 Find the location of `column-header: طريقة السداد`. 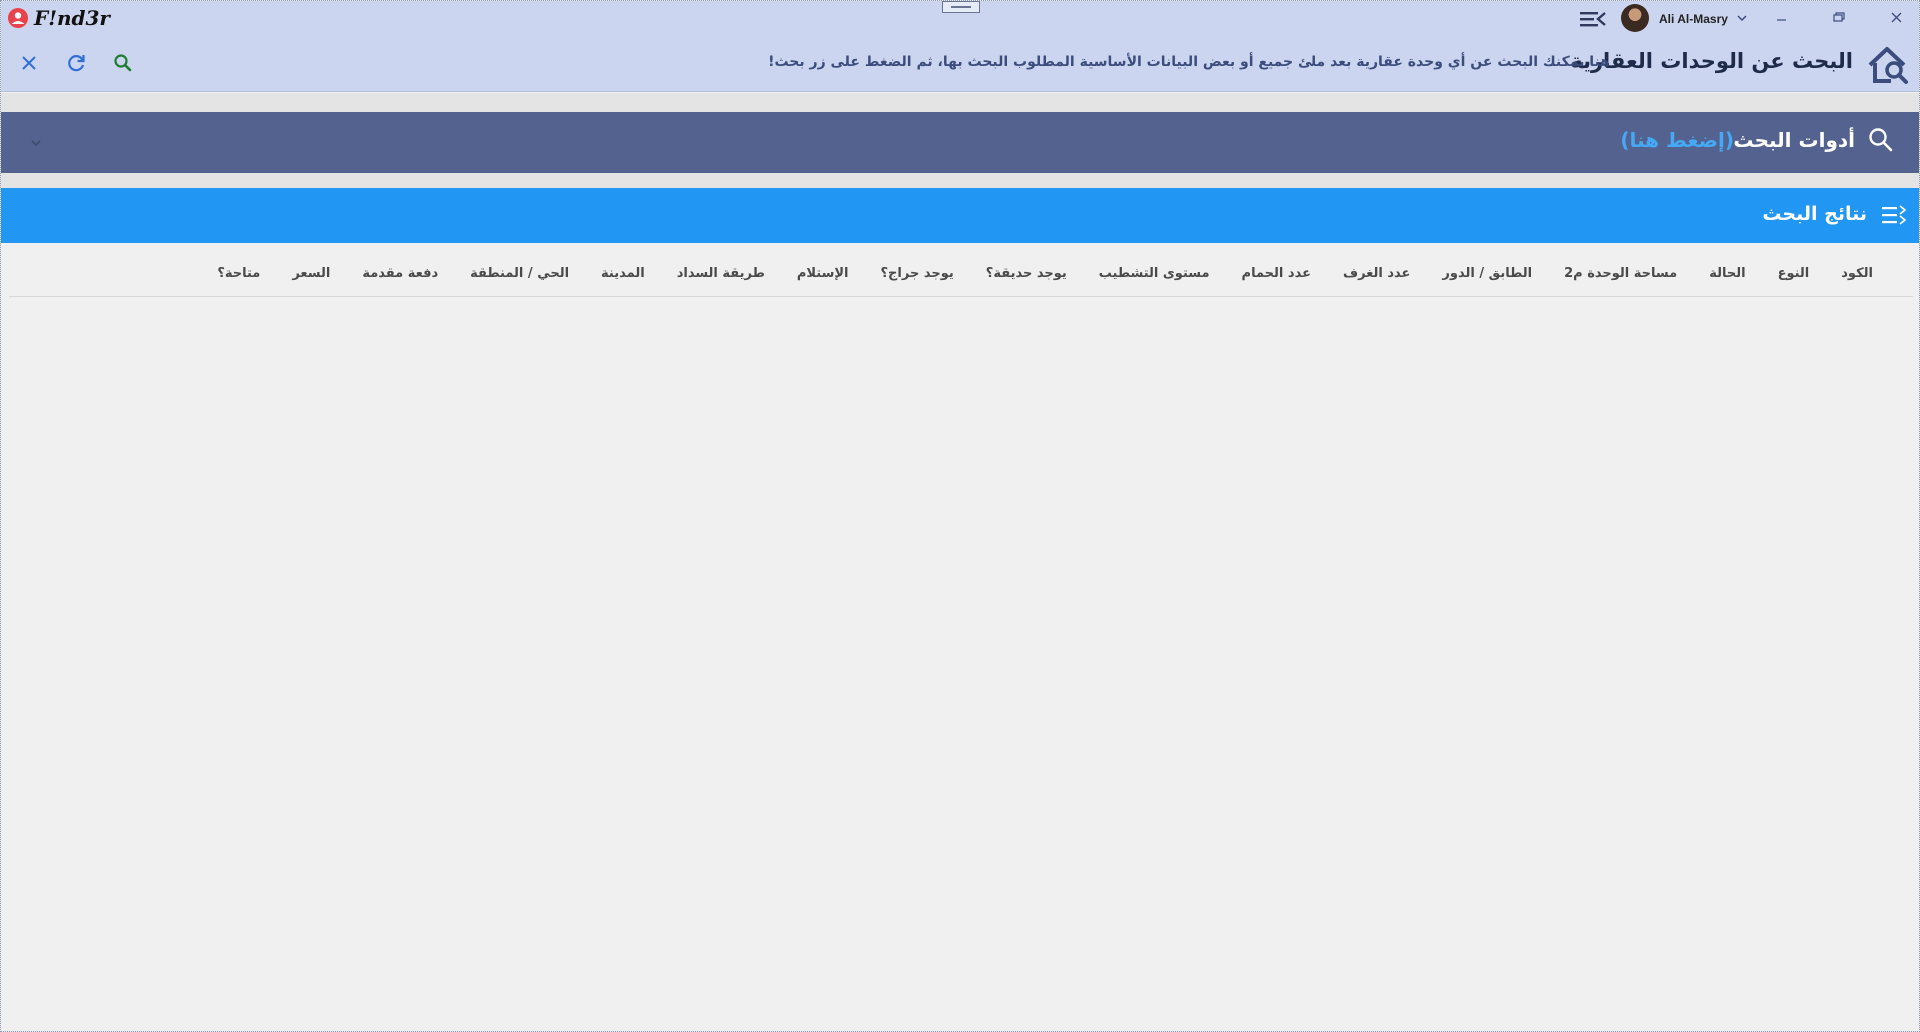

column-header: طريقة السداد is located at coordinates (721, 273).